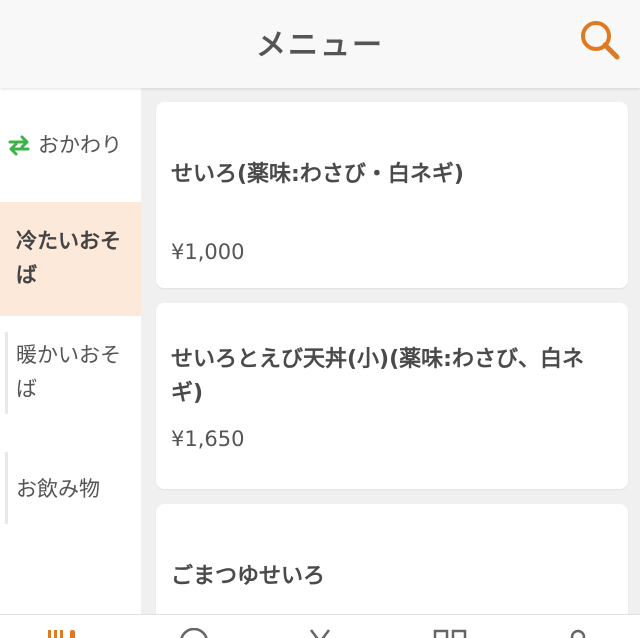 This screenshot has height=638, width=640. I want to click on sidebar-item-label: 暖かいおそば, so click(68, 372).